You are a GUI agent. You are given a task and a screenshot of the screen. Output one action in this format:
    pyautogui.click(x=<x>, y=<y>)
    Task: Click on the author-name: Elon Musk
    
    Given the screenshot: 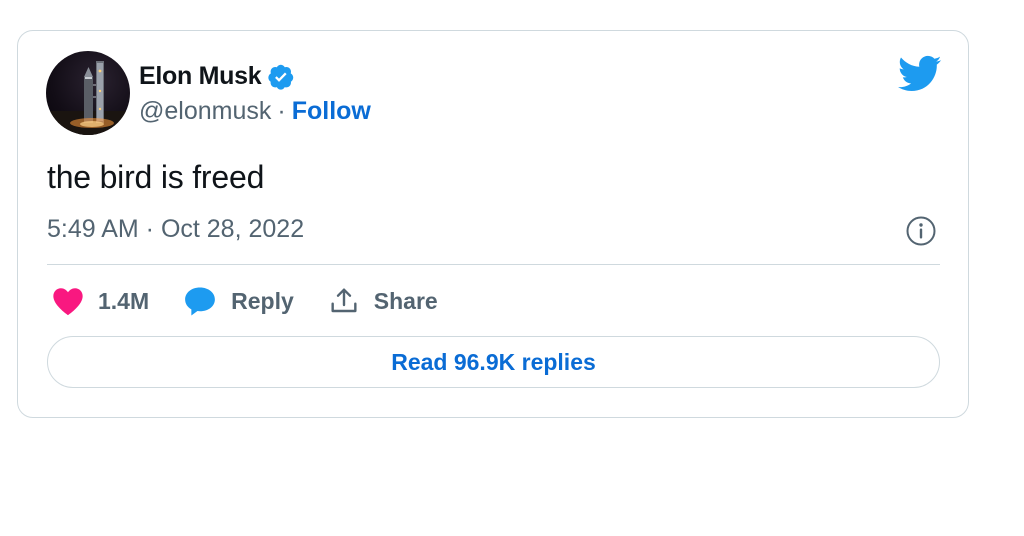 What is the action you would take?
    pyautogui.click(x=200, y=76)
    